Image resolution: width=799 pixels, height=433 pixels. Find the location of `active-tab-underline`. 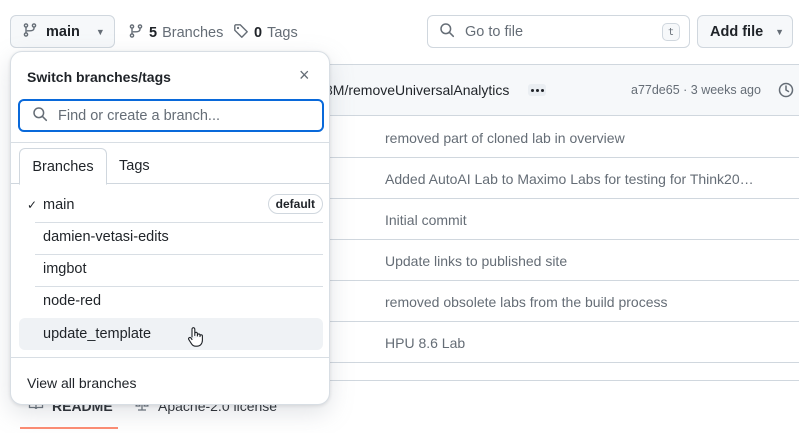

active-tab-underline is located at coordinates (69, 428).